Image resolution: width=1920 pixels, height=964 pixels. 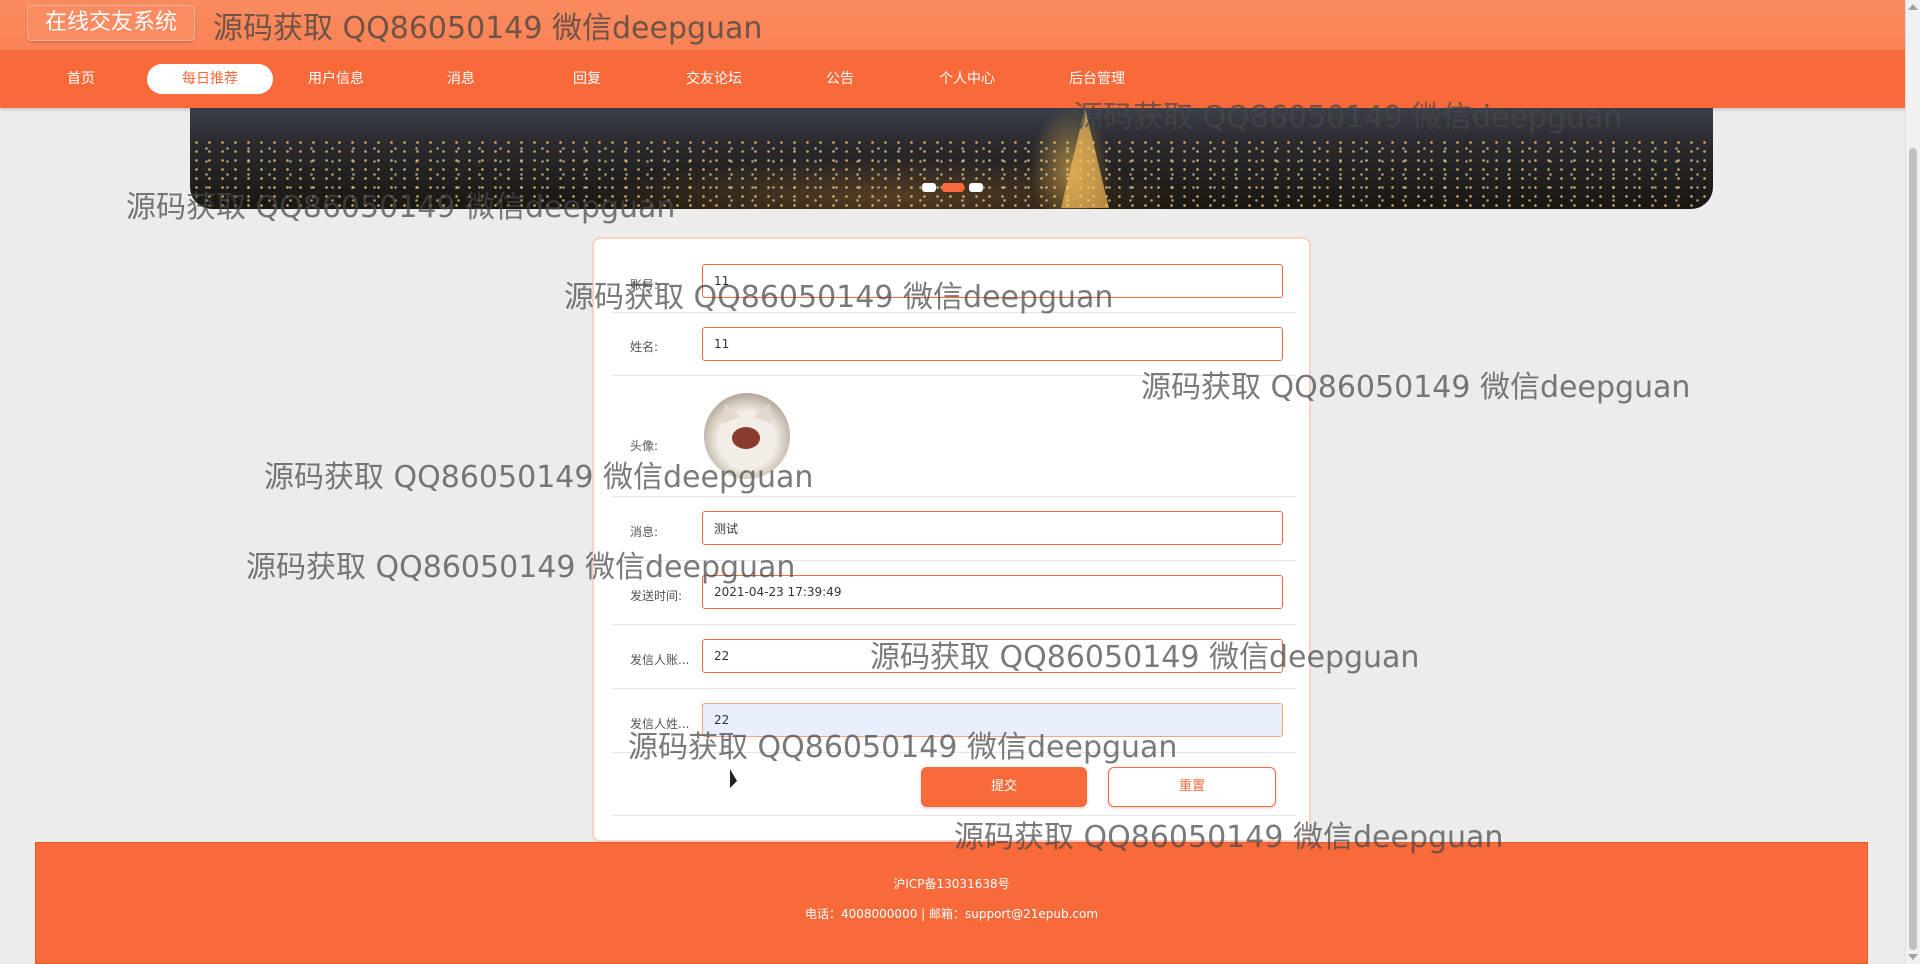 What do you see at coordinates (992, 528) in the screenshot?
I see `message-input` at bounding box center [992, 528].